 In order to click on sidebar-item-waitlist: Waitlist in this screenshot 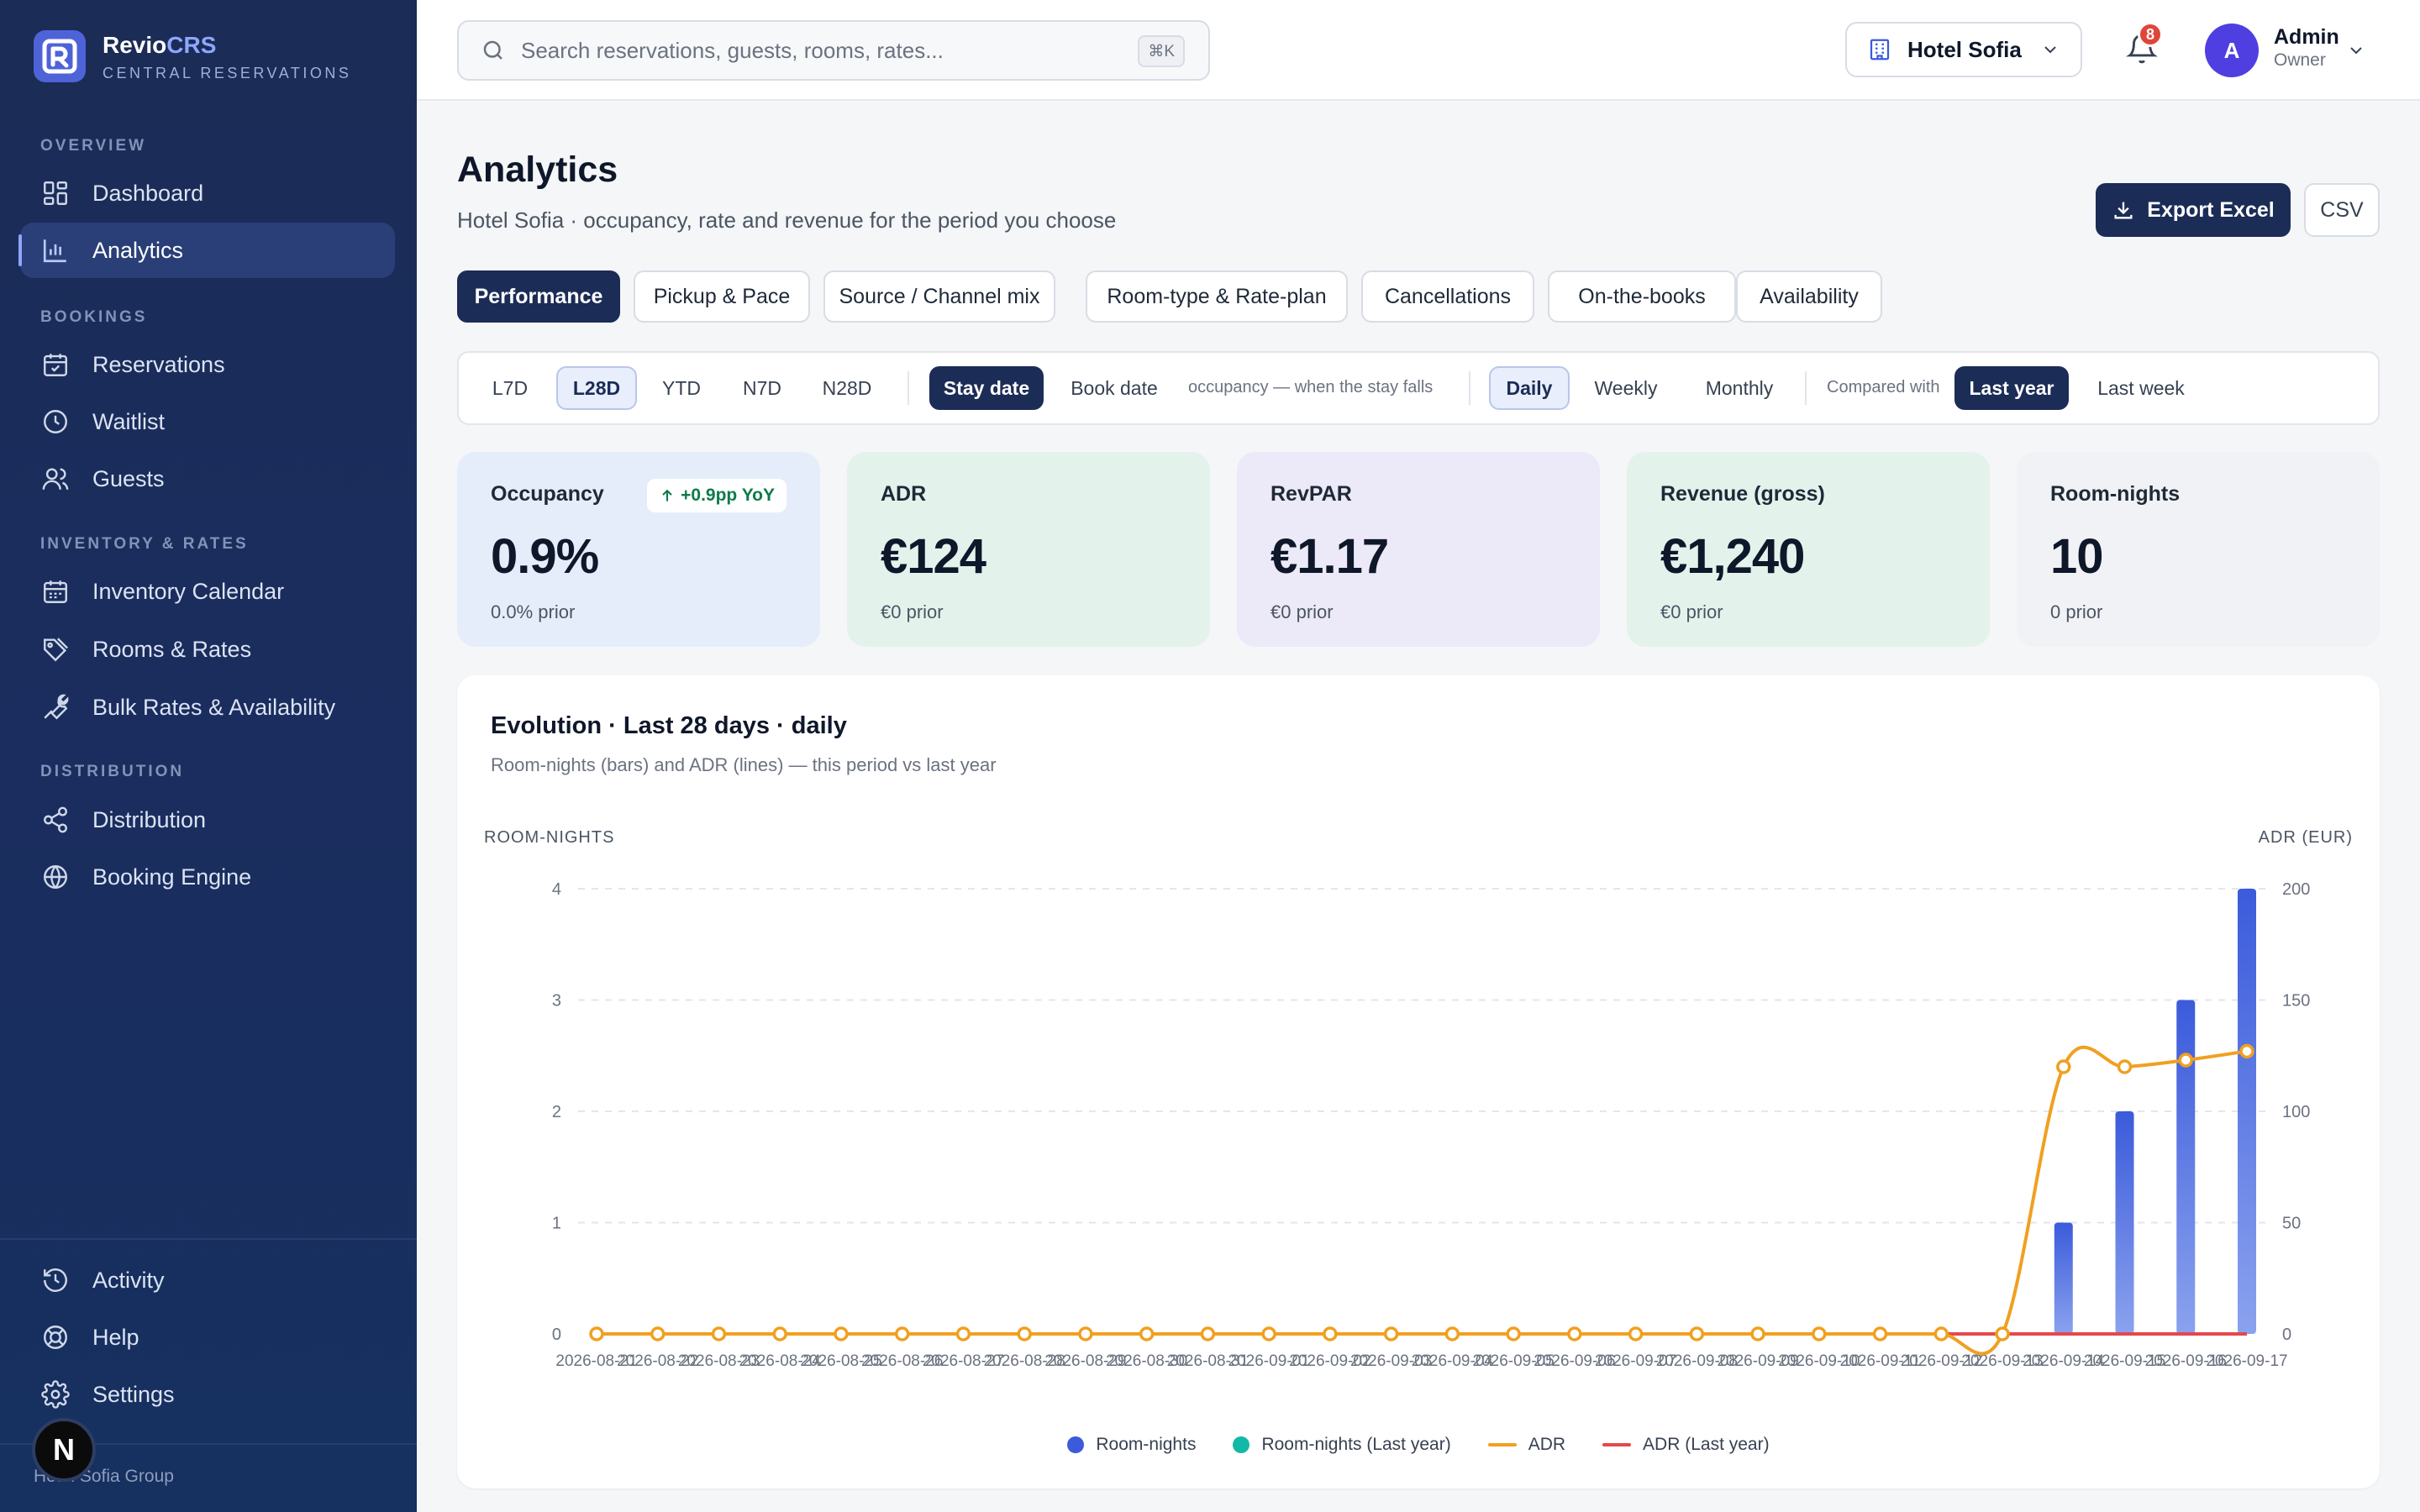, I will do `click(207, 421)`.